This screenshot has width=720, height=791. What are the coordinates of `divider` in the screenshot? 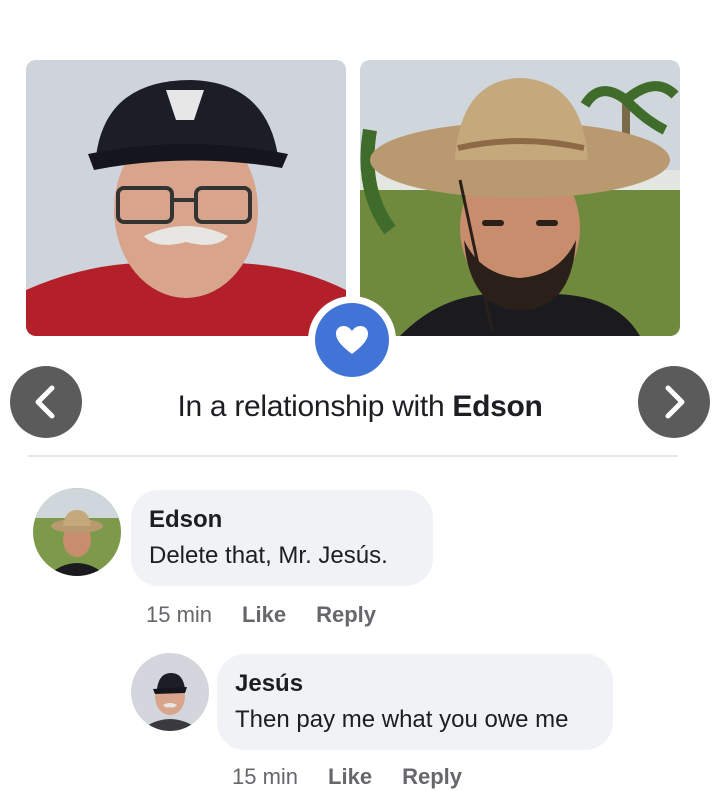 It's located at (353, 456).